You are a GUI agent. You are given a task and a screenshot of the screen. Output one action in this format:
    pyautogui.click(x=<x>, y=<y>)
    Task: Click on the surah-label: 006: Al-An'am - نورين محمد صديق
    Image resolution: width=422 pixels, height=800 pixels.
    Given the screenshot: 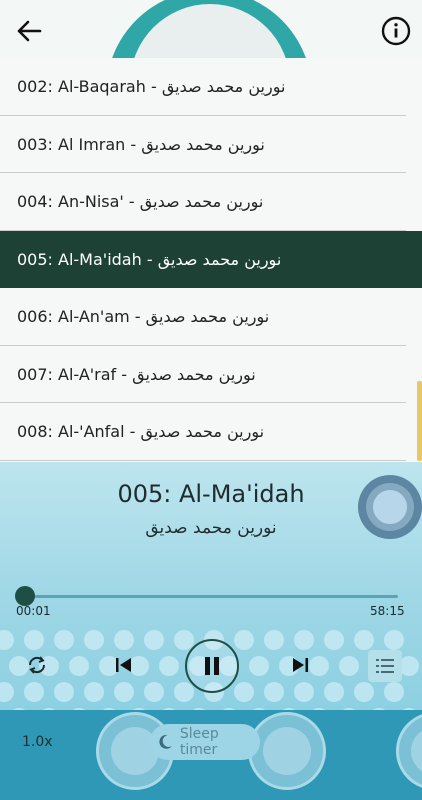 What is the action you would take?
    pyautogui.click(x=143, y=317)
    